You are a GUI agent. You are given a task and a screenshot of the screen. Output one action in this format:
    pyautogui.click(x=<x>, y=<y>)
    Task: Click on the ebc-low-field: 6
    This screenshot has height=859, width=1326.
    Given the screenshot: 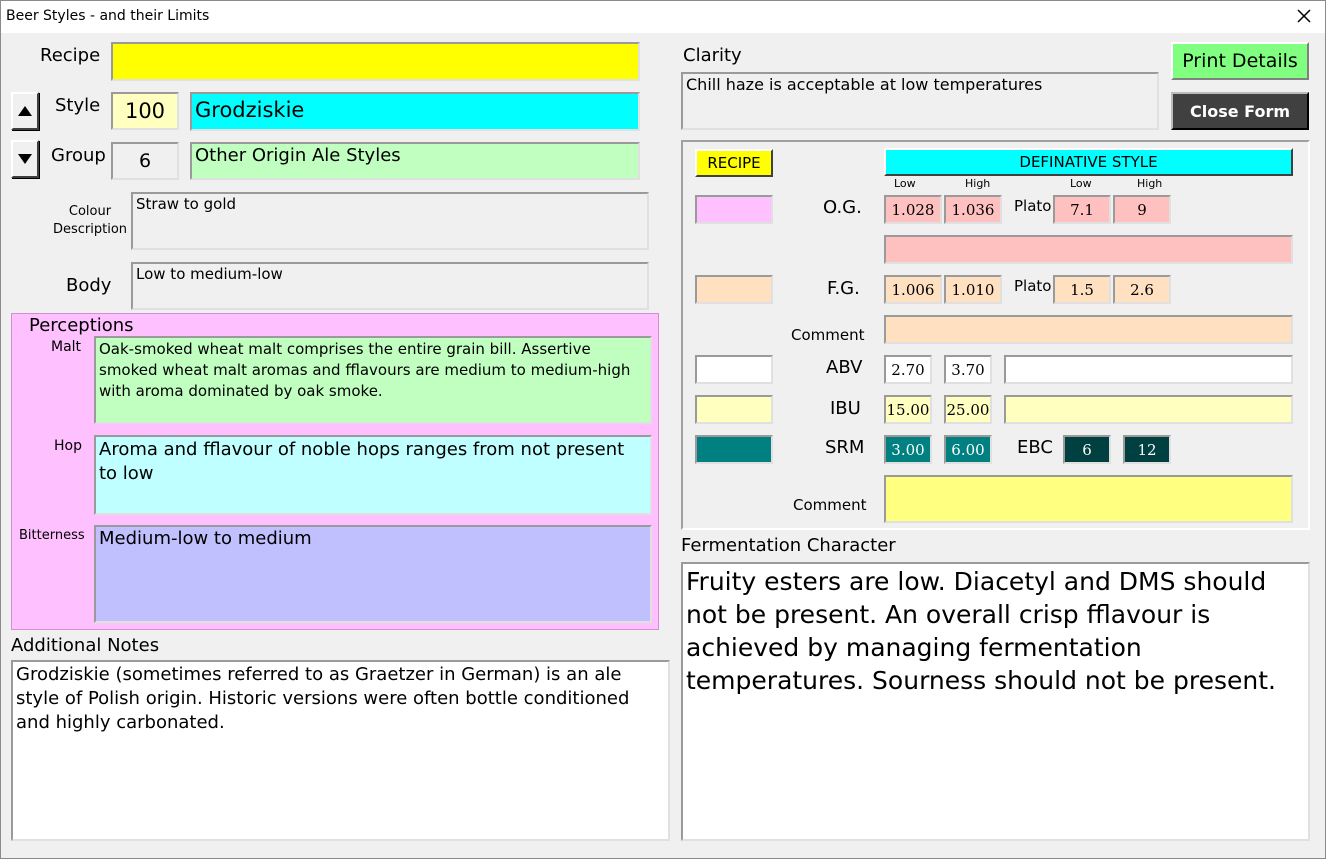 What is the action you would take?
    pyautogui.click(x=1087, y=449)
    